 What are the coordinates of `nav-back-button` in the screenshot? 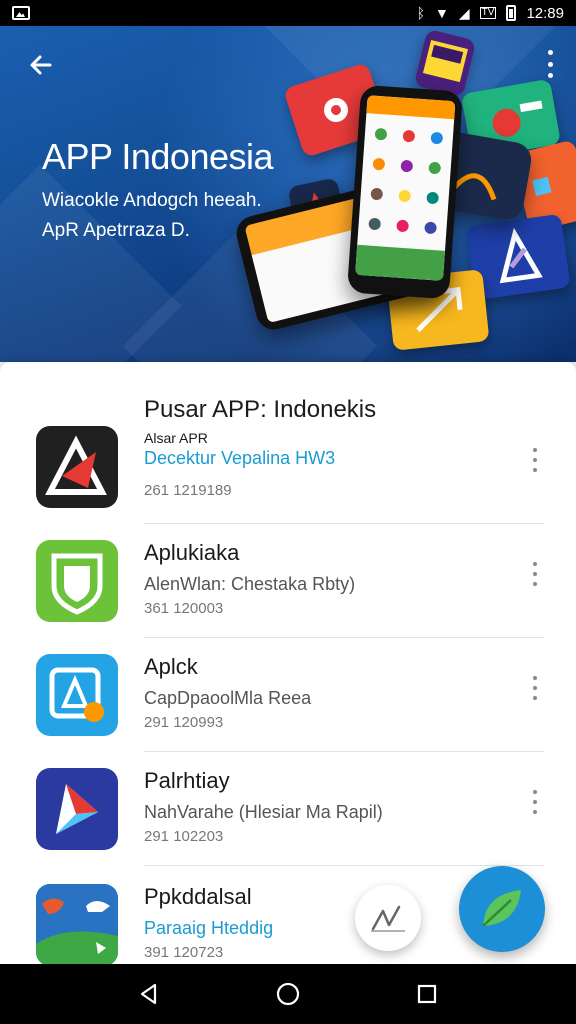 It's located at (149, 994).